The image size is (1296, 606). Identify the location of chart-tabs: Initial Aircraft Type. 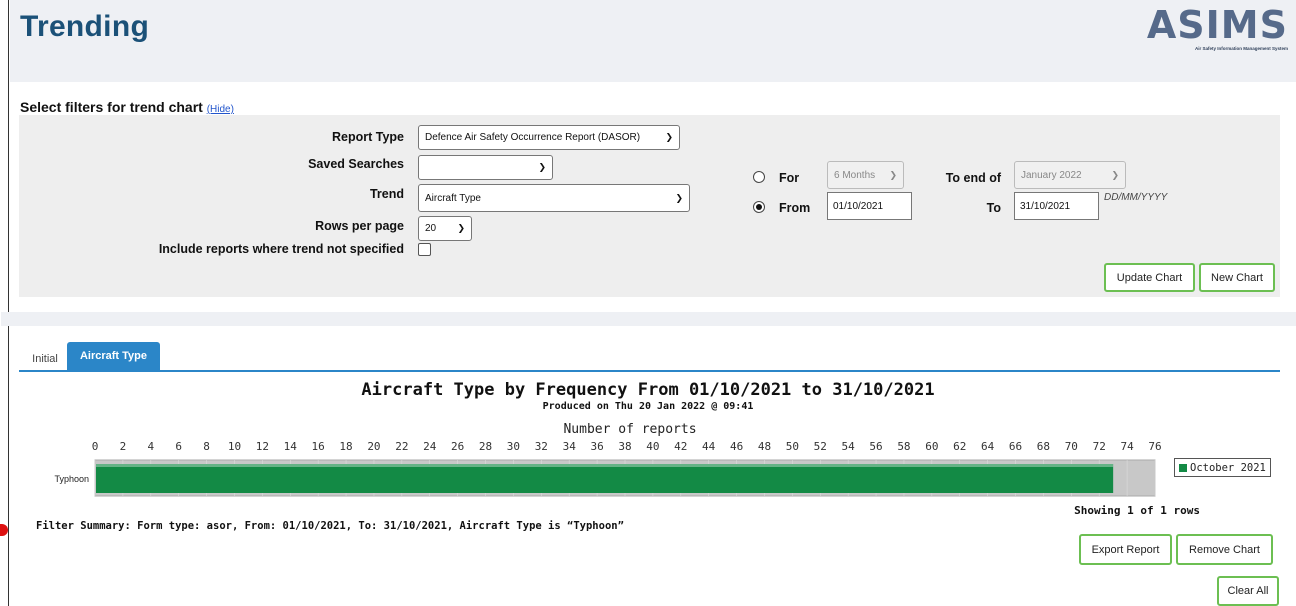
(649, 357).